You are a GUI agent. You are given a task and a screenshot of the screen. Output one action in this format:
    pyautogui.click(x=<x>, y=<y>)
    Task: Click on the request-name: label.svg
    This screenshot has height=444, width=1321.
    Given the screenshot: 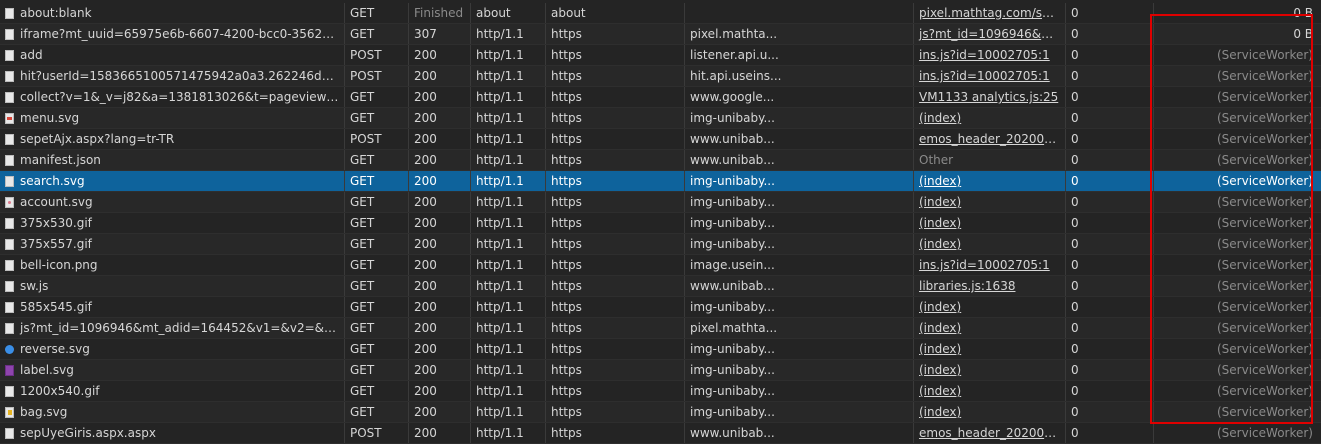 What is the action you would take?
    pyautogui.click(x=172, y=370)
    